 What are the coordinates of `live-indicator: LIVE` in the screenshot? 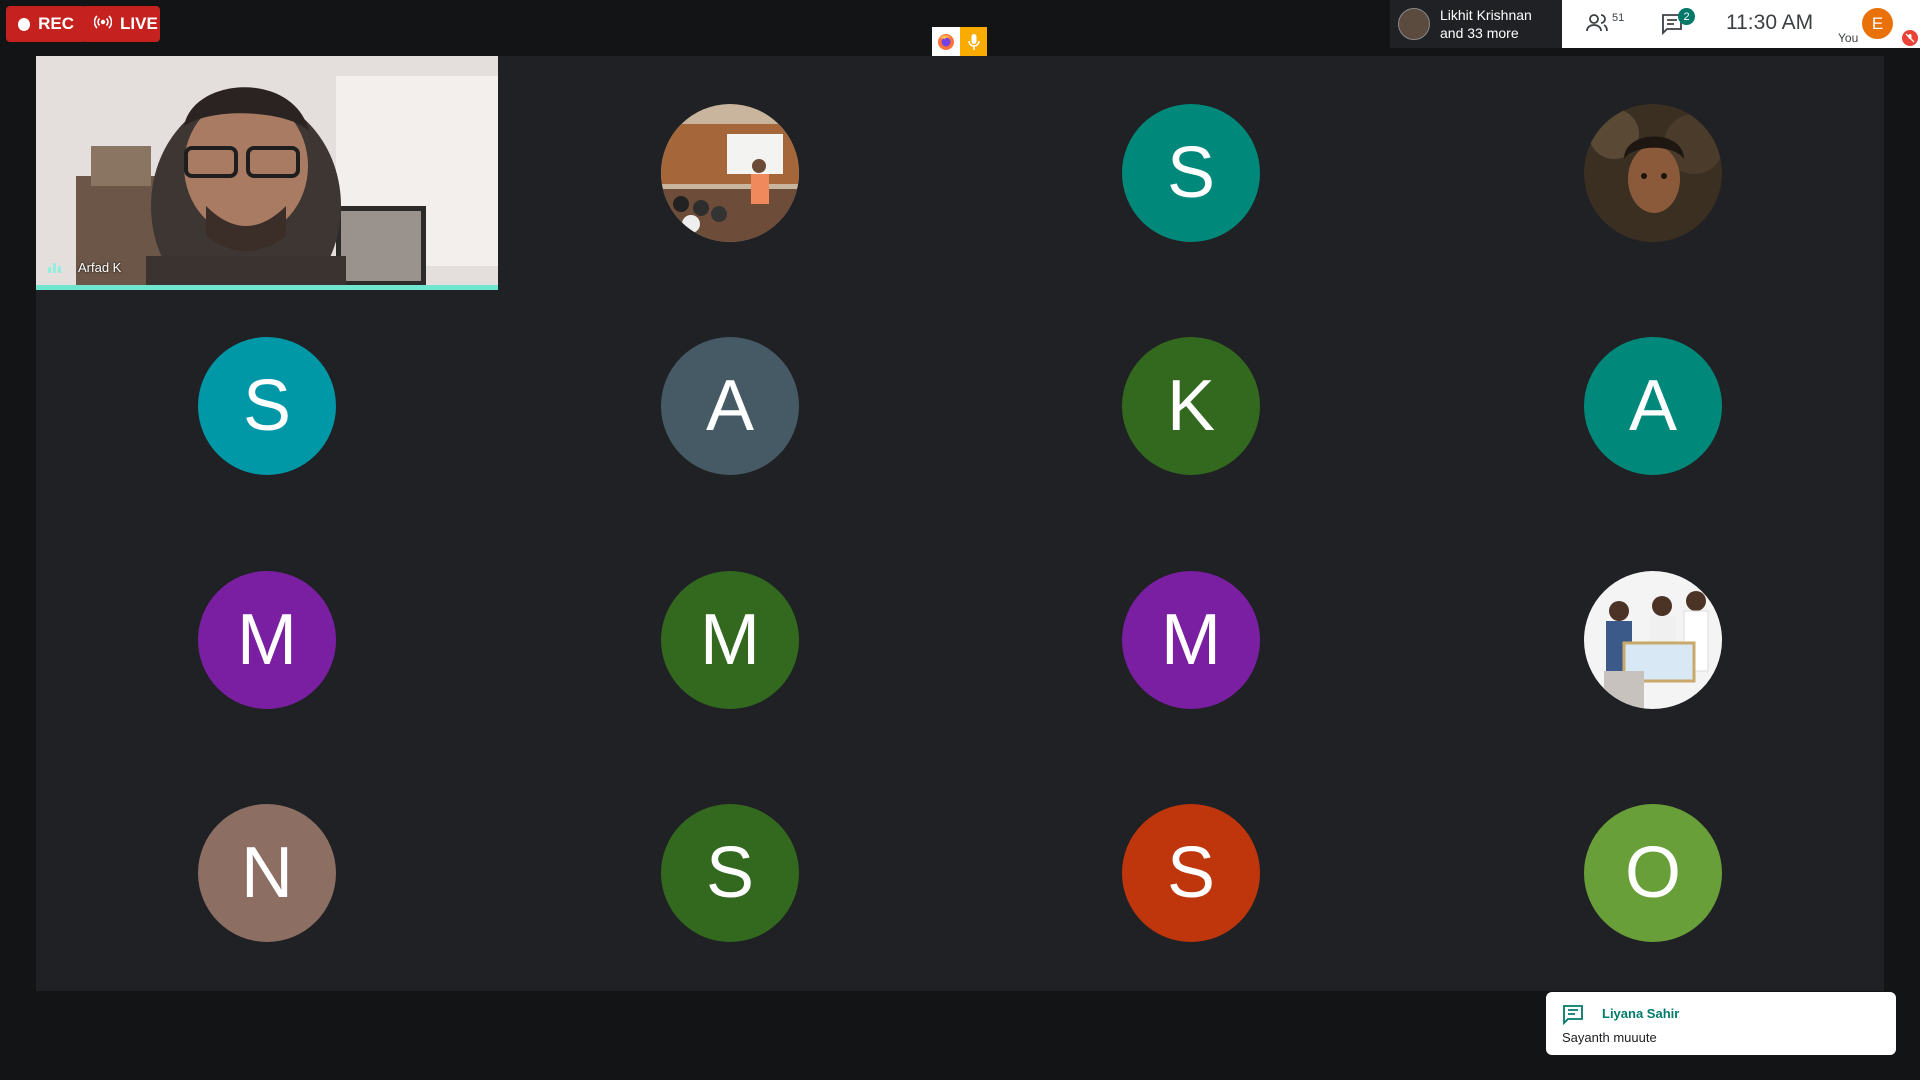 It's located at (121, 24).